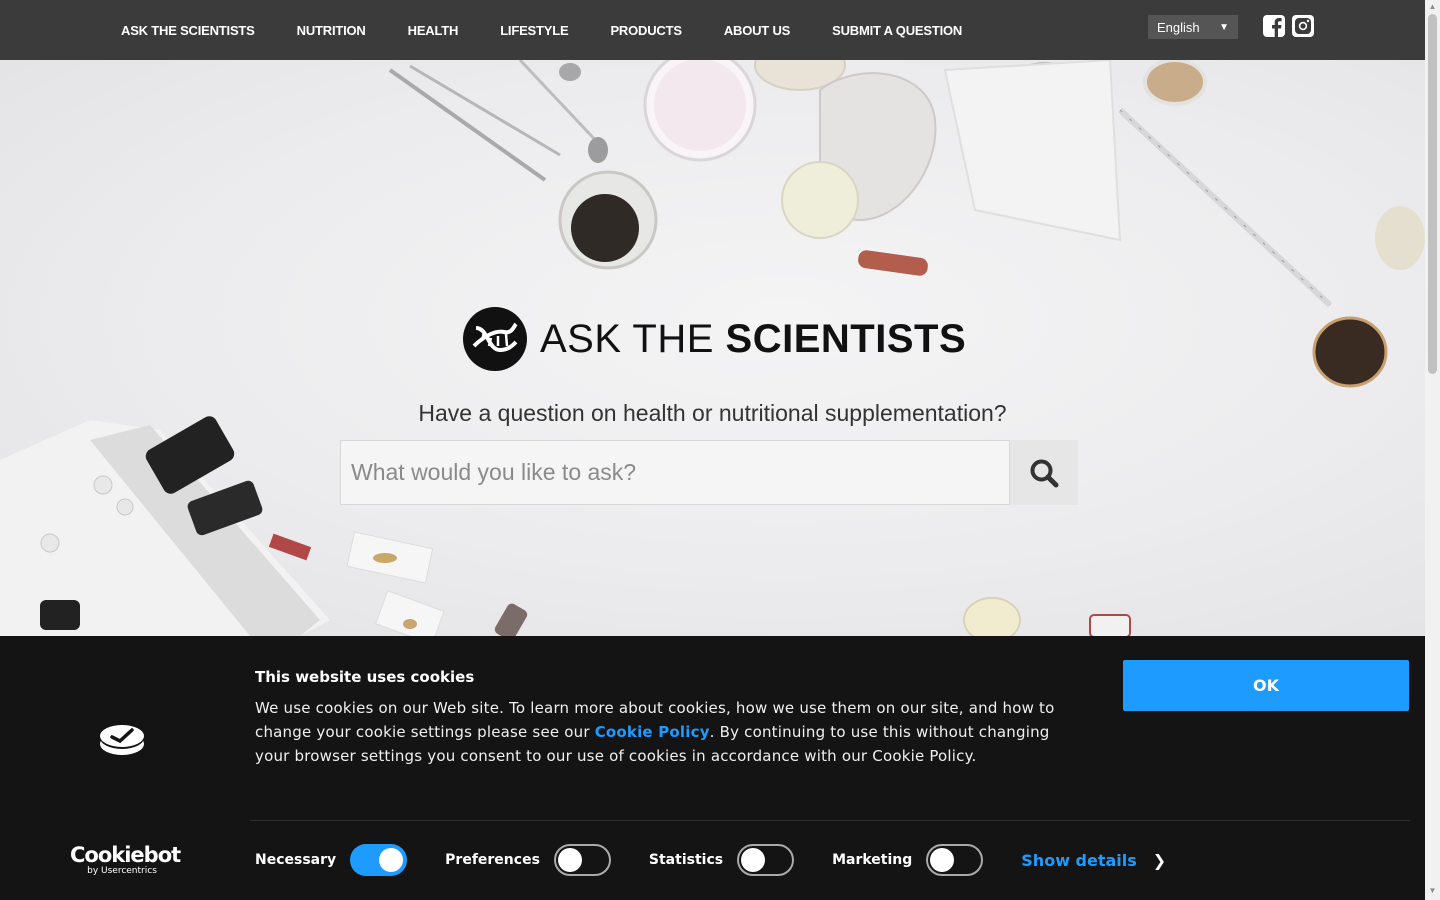  I want to click on toggle-label-statistics: Statistics, so click(686, 860).